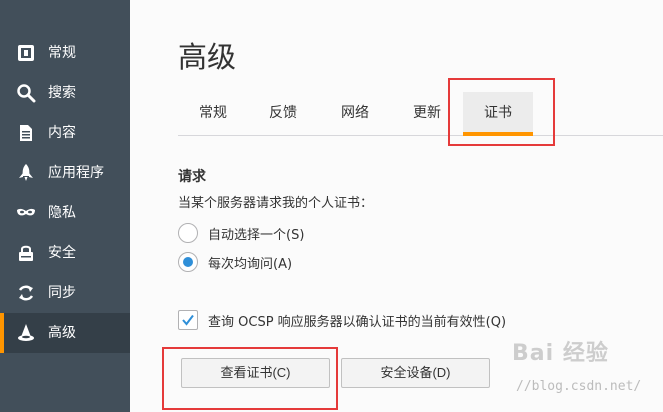 Image resolution: width=663 pixels, height=412 pixels. I want to click on tab-update: 更新, so click(427, 113).